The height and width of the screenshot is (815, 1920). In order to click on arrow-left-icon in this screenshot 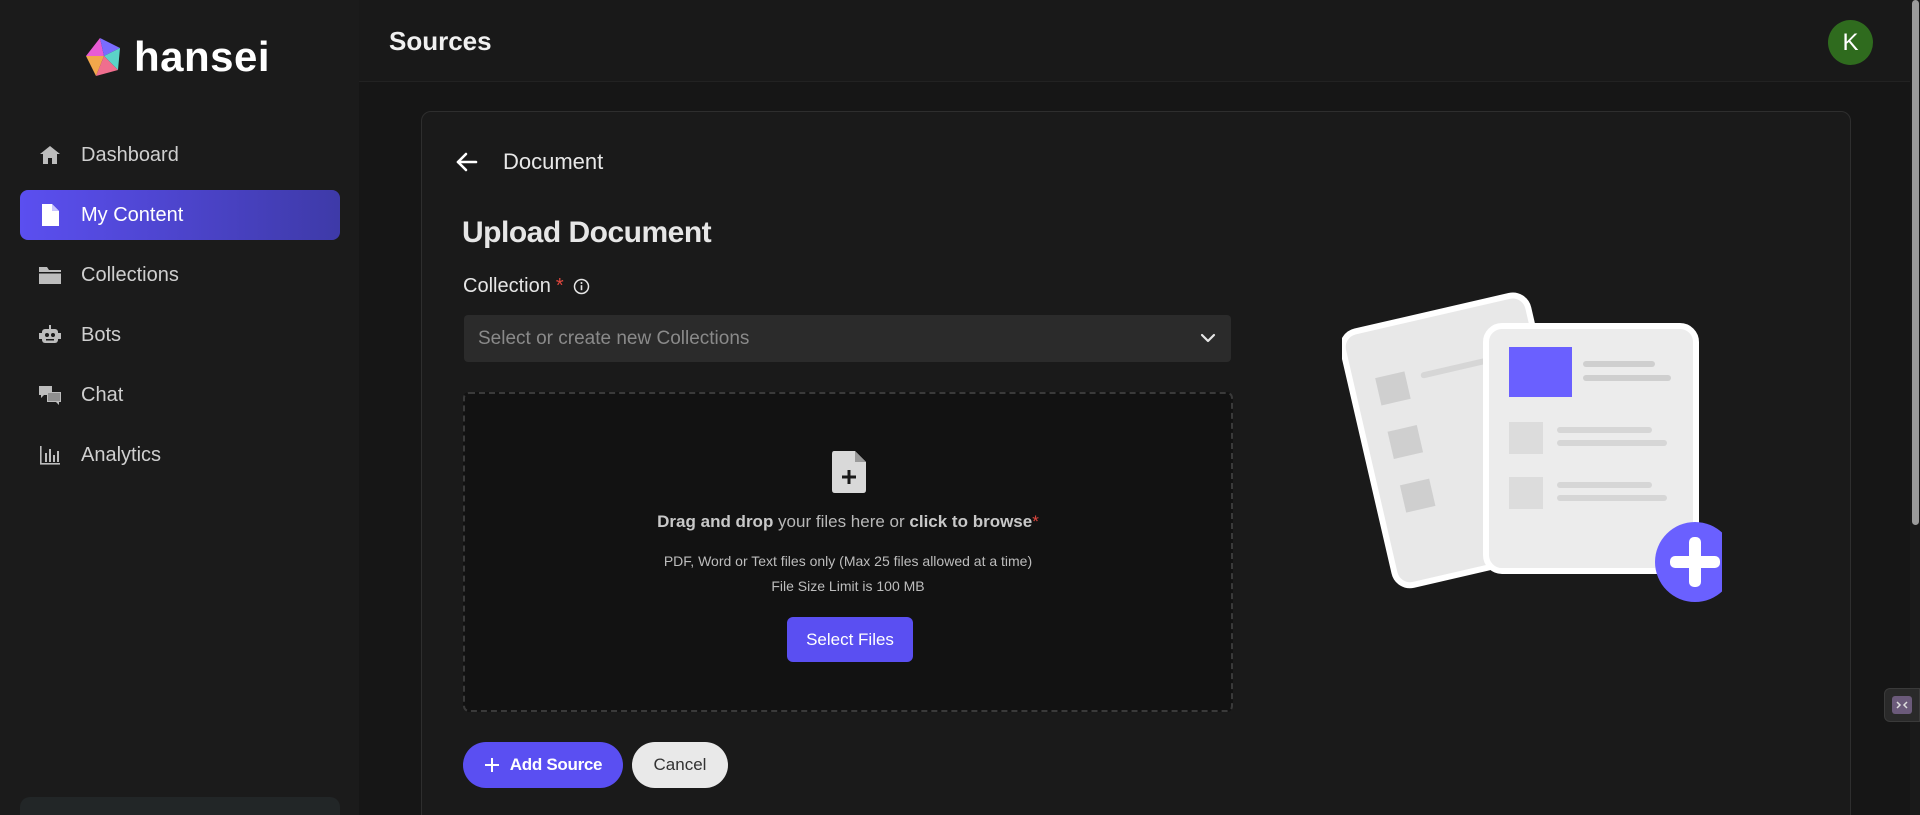, I will do `click(467, 162)`.